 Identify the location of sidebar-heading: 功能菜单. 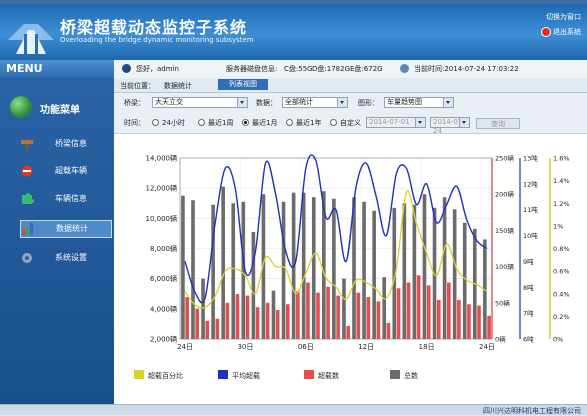
(60, 108).